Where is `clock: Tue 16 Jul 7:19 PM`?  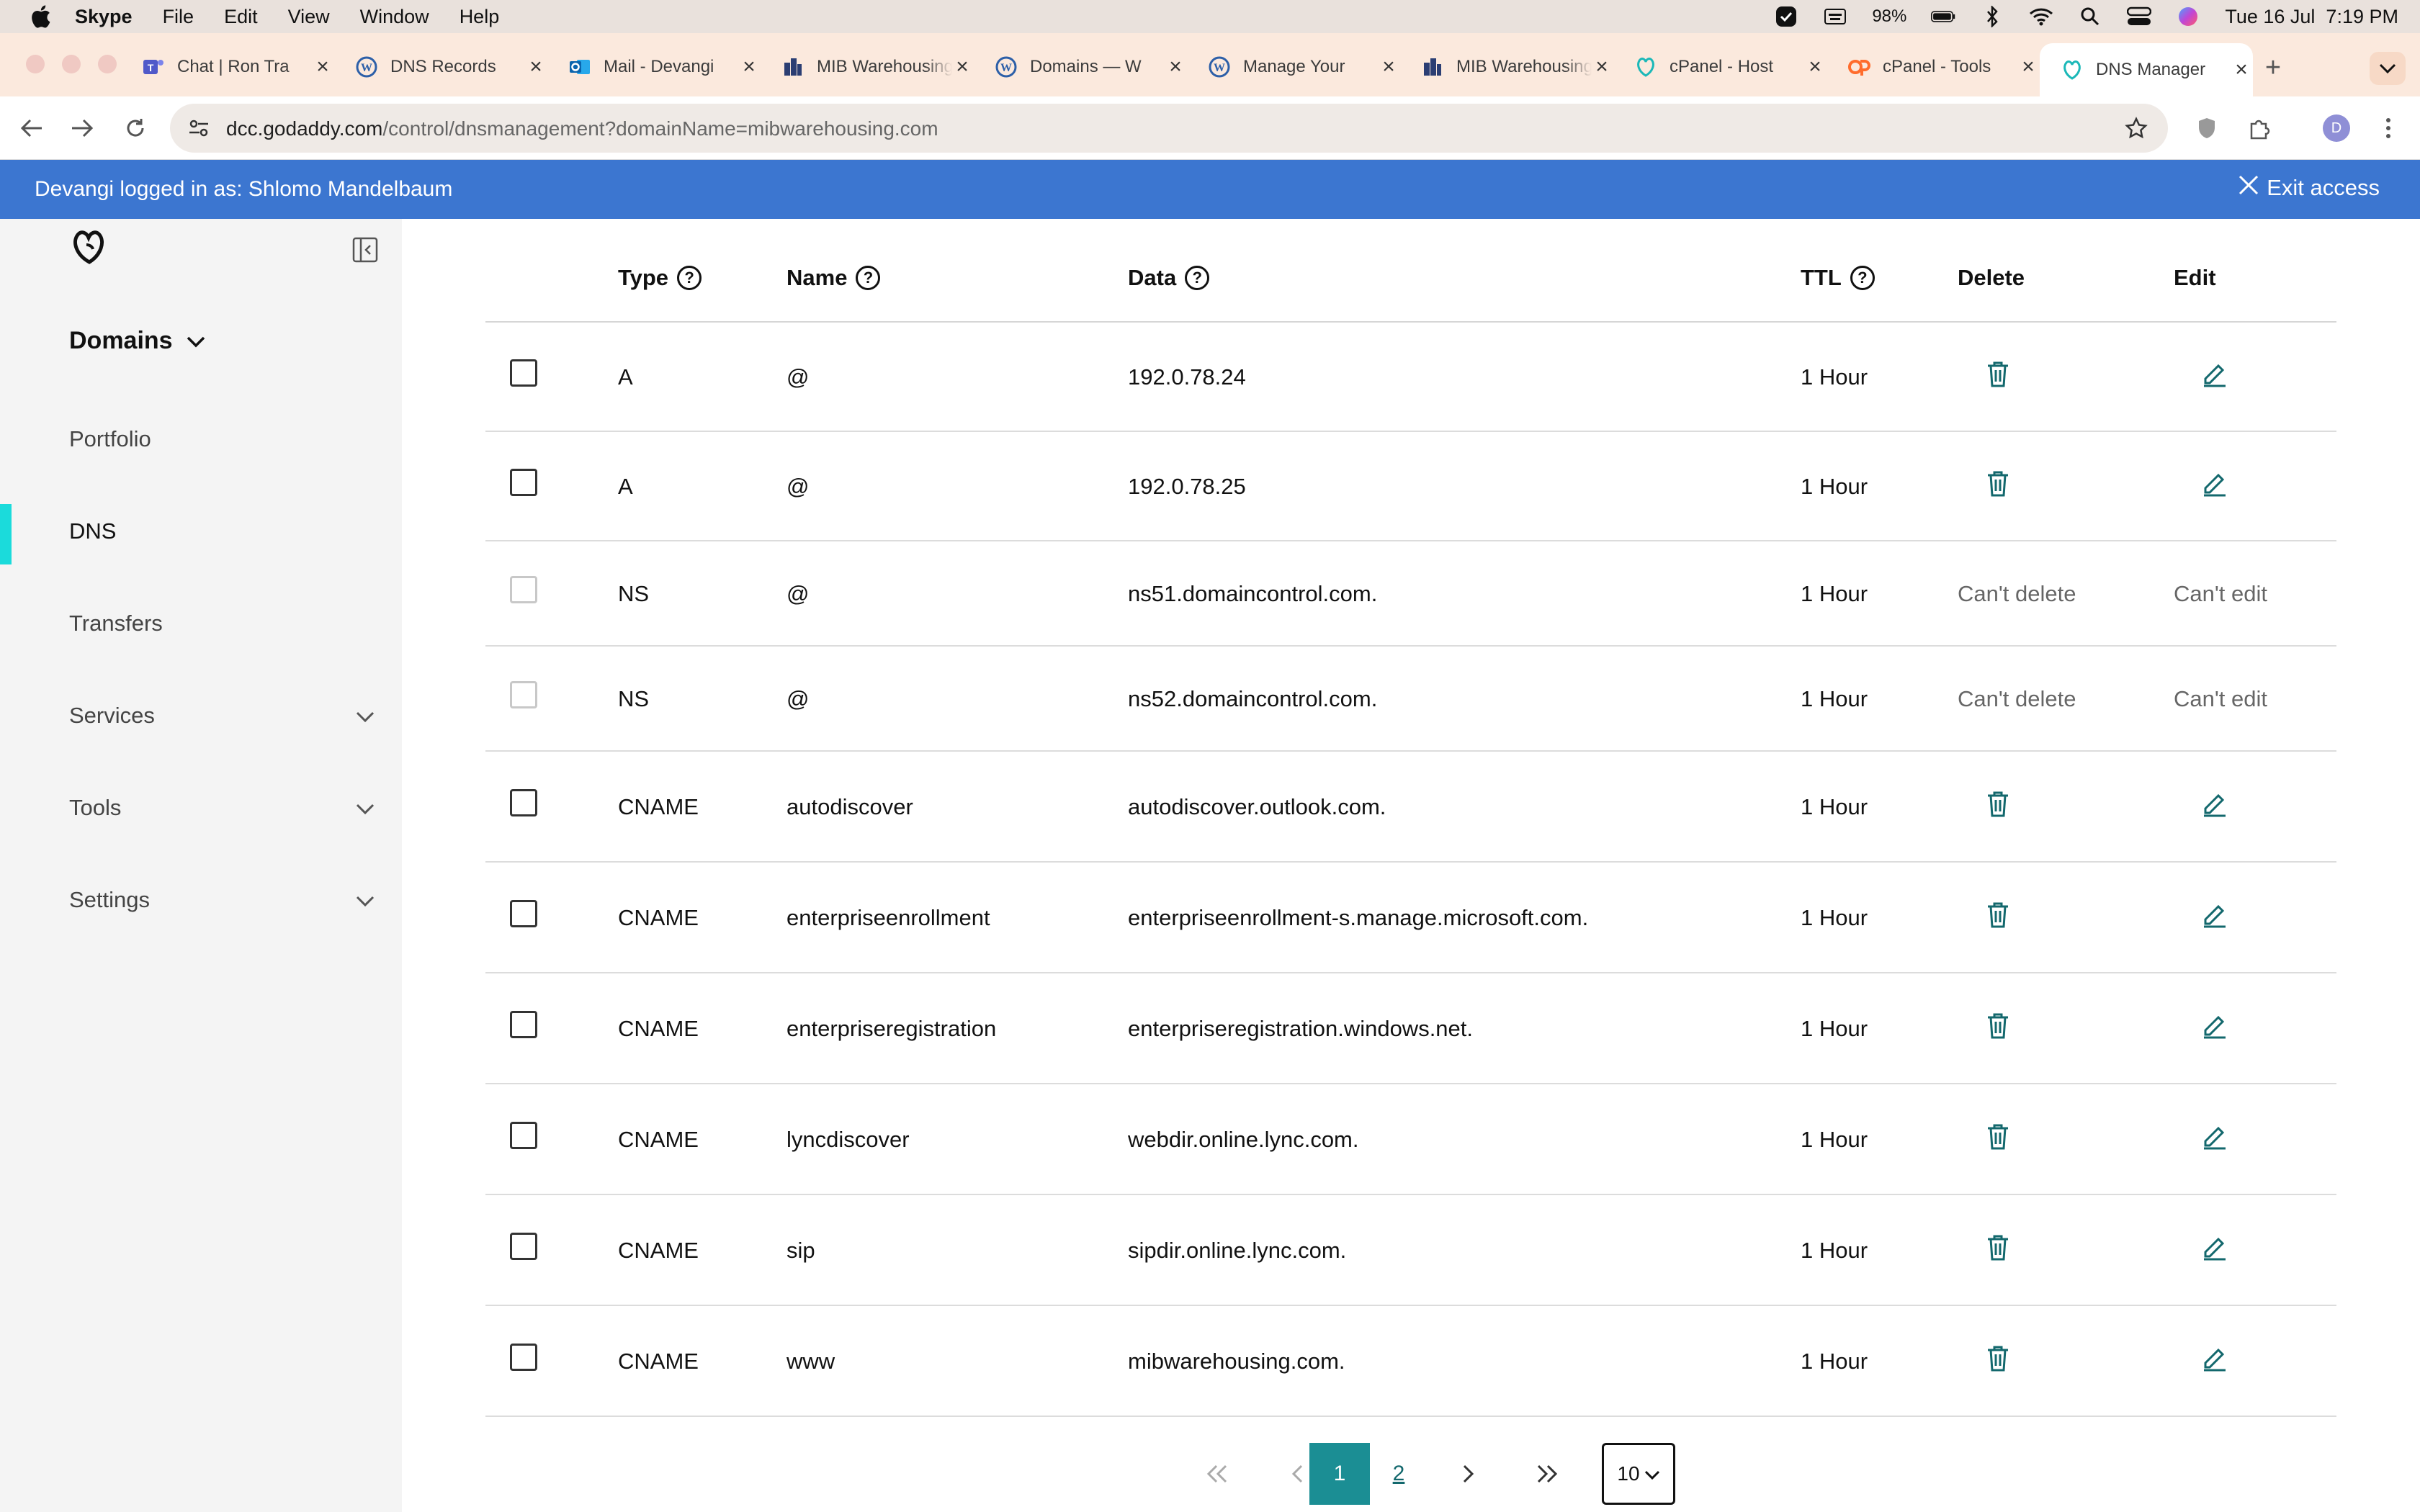 clock: Tue 16 Jul 7:19 PM is located at coordinates (2311, 17).